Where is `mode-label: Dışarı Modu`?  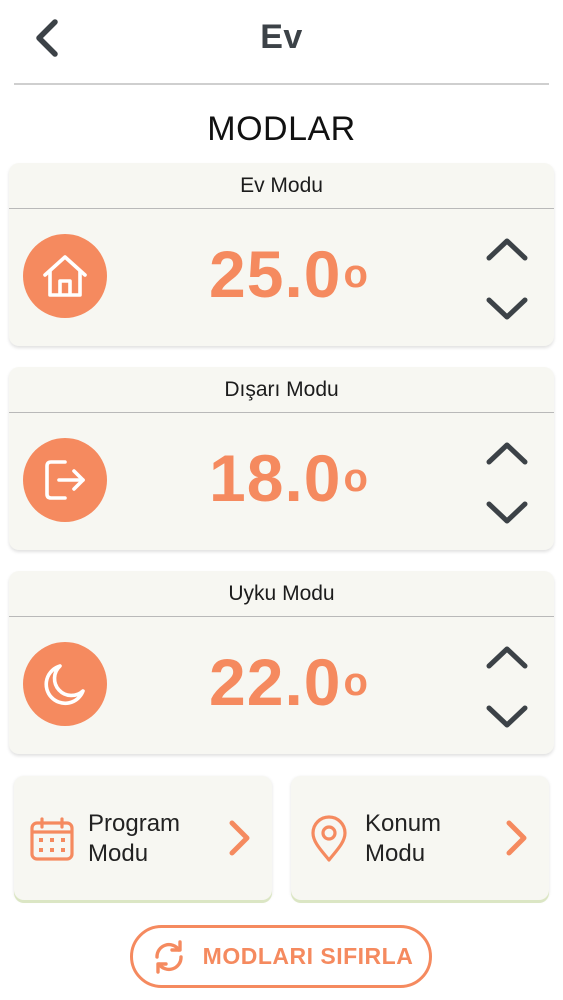 mode-label: Dışarı Modu is located at coordinates (281, 390).